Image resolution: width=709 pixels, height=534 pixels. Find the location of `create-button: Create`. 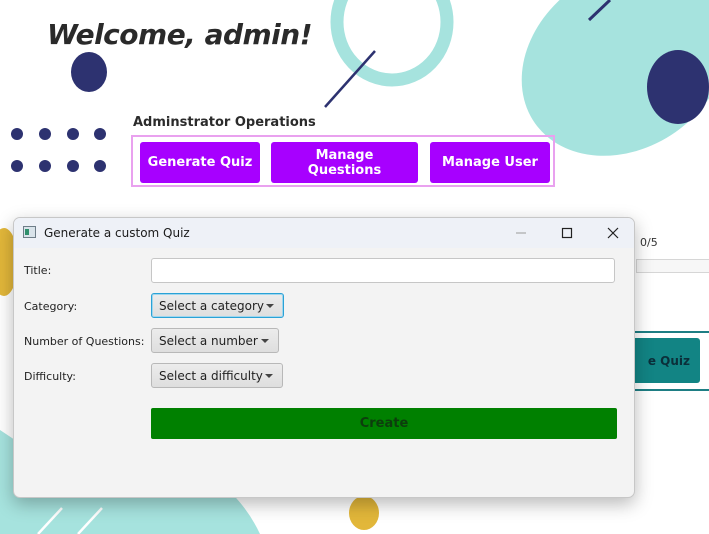

create-button: Create is located at coordinates (384, 423).